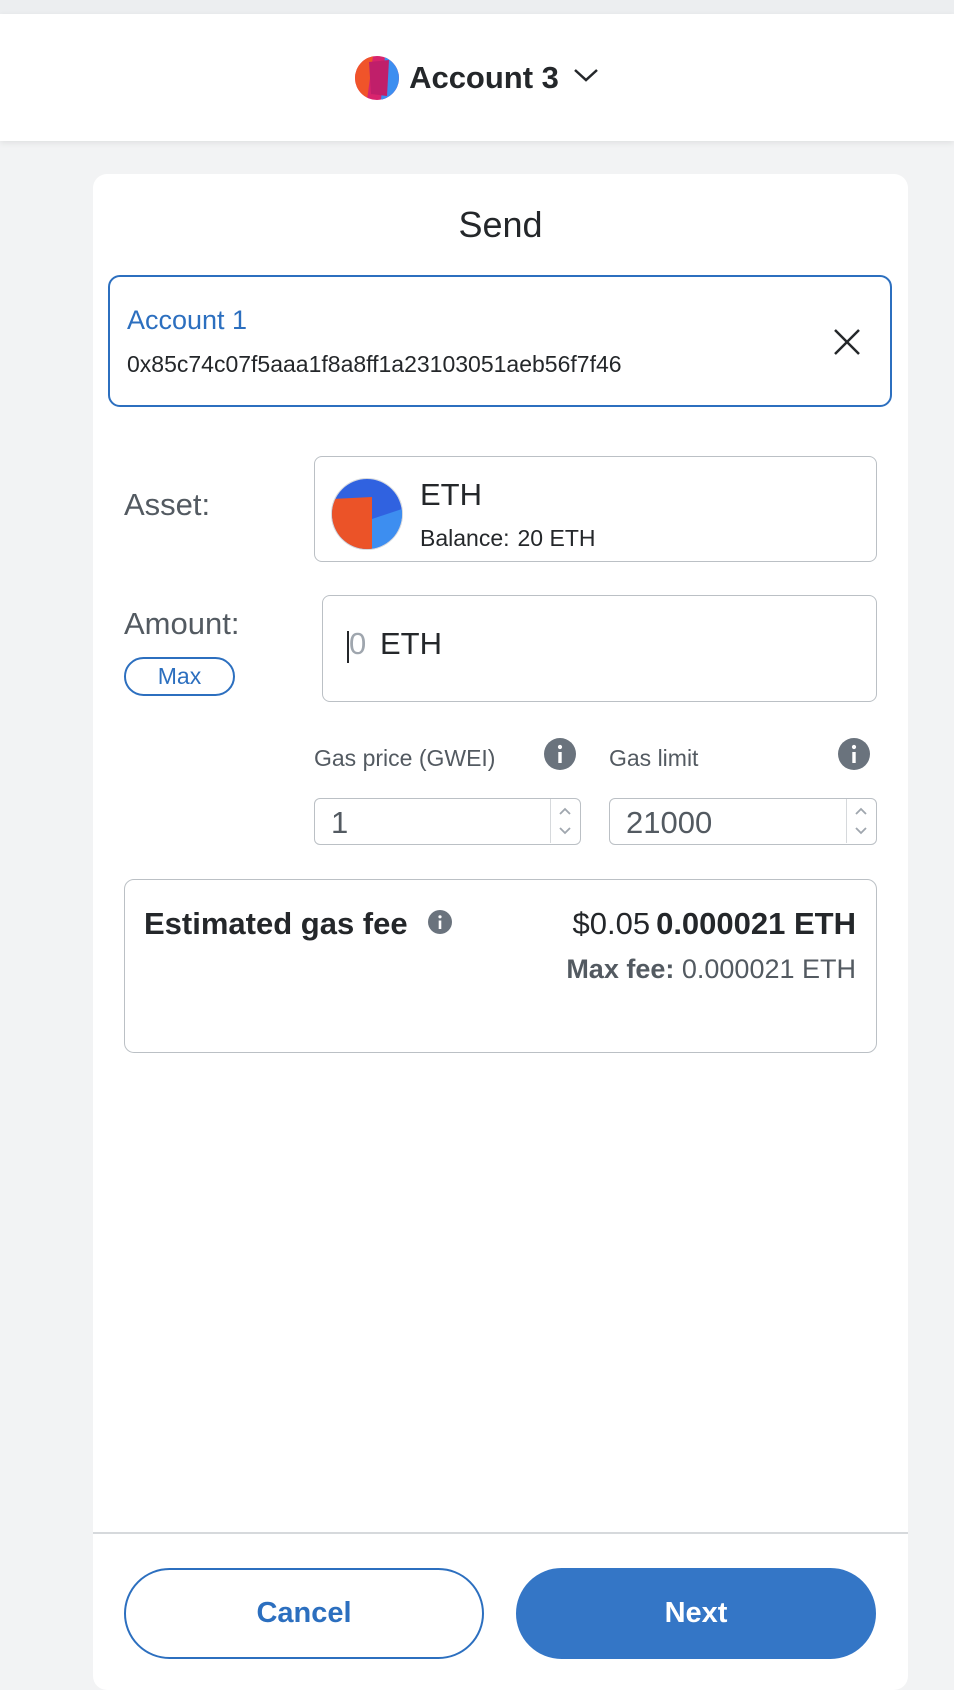  Describe the element at coordinates (377, 77) in the screenshot. I see `account-avatar-icon` at that location.